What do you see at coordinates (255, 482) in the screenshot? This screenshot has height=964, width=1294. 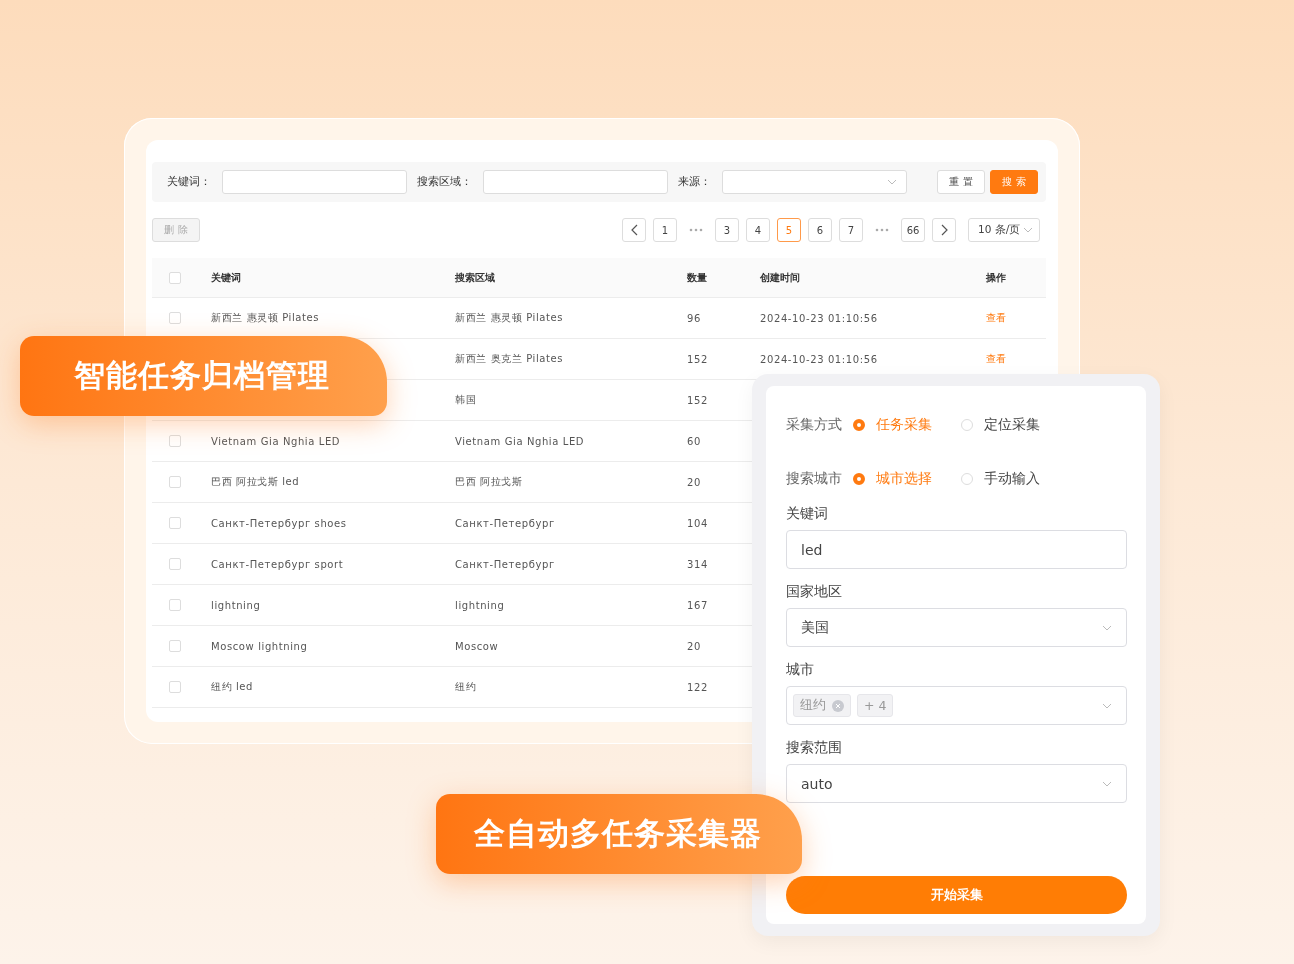 I see `table-cell: 巴西 阿拉戈斯 led` at bounding box center [255, 482].